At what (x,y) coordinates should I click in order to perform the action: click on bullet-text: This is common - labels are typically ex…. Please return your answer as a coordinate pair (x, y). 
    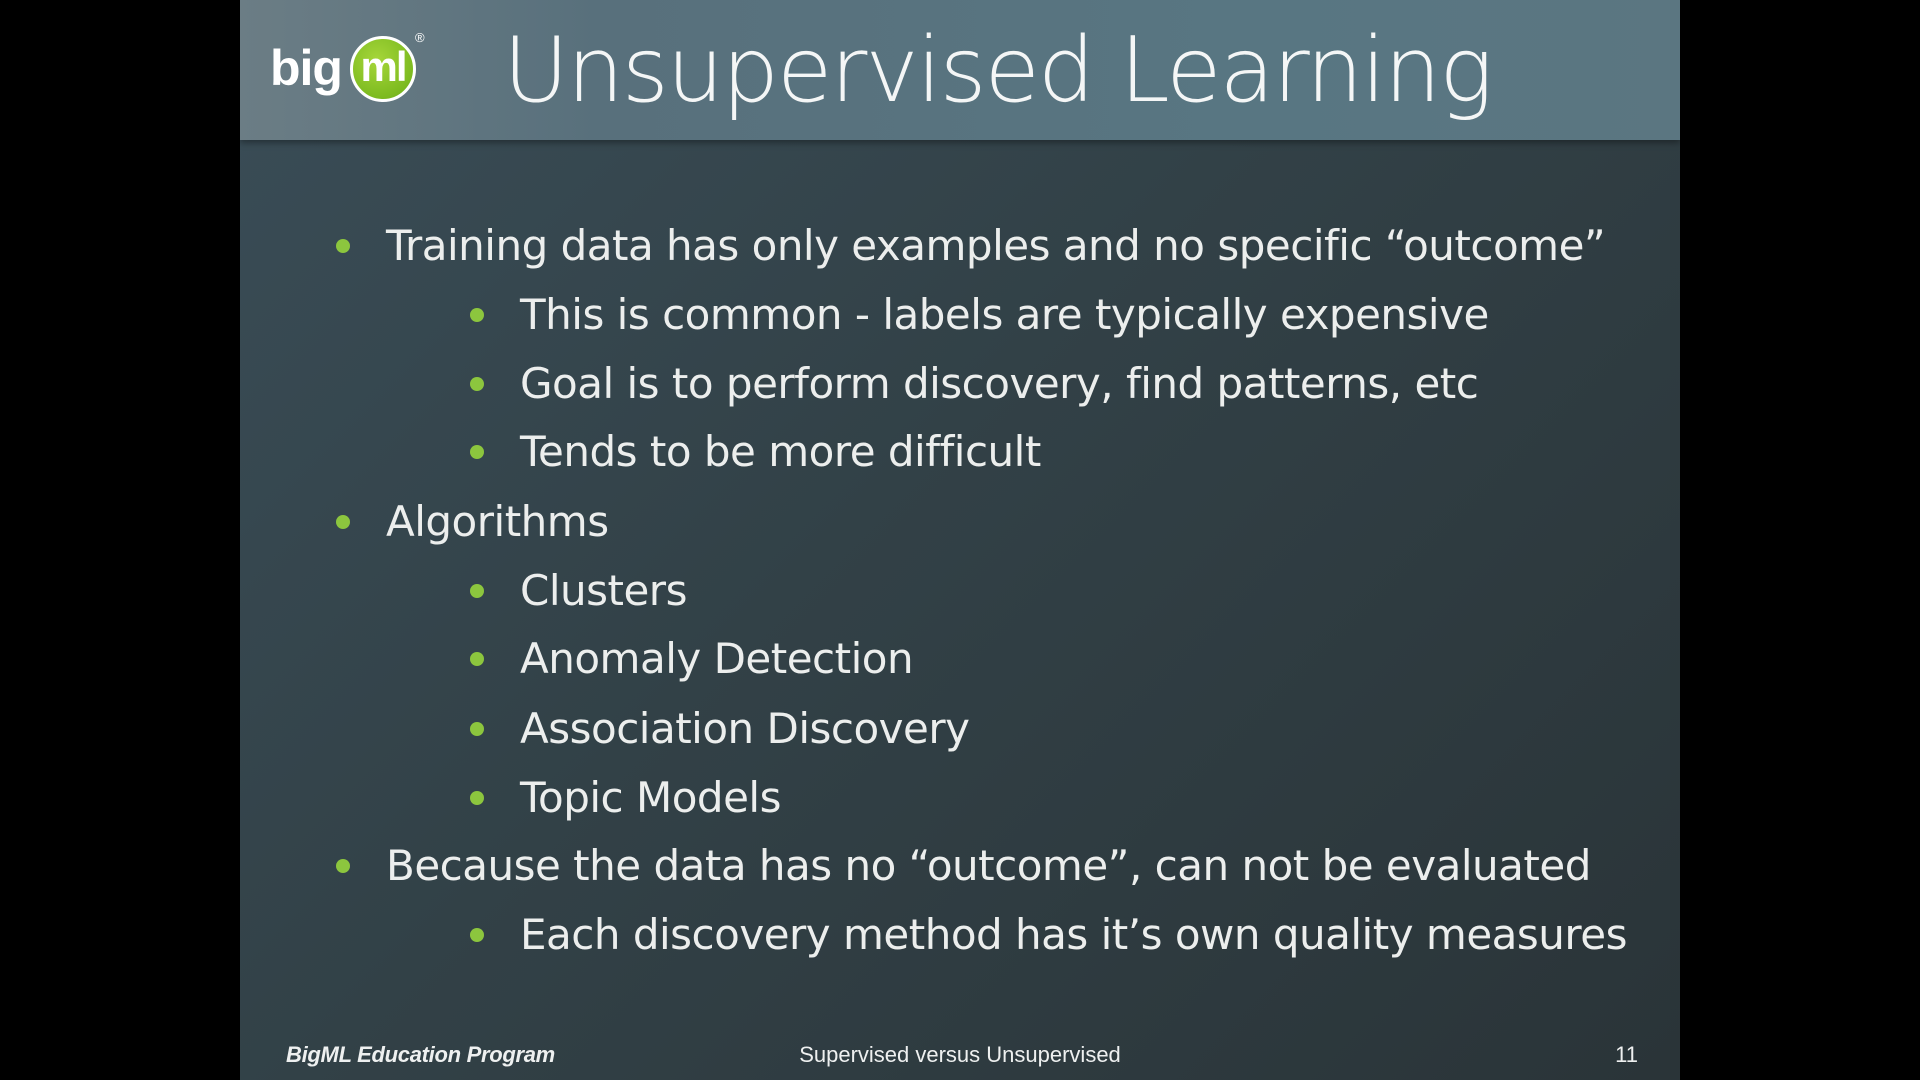
    Looking at the image, I should click on (1004, 314).